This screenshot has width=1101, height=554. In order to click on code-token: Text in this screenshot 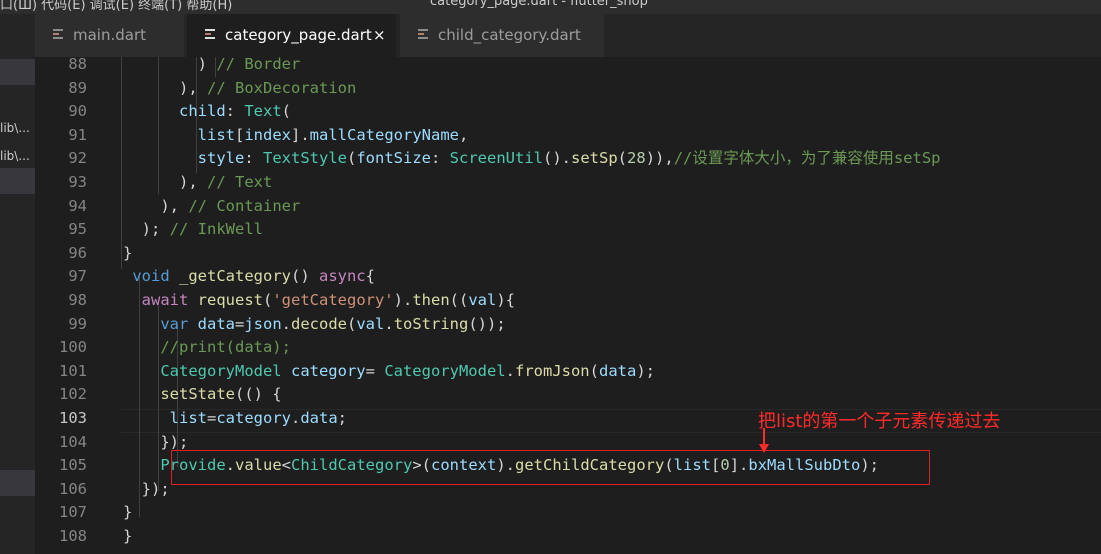, I will do `click(263, 111)`.